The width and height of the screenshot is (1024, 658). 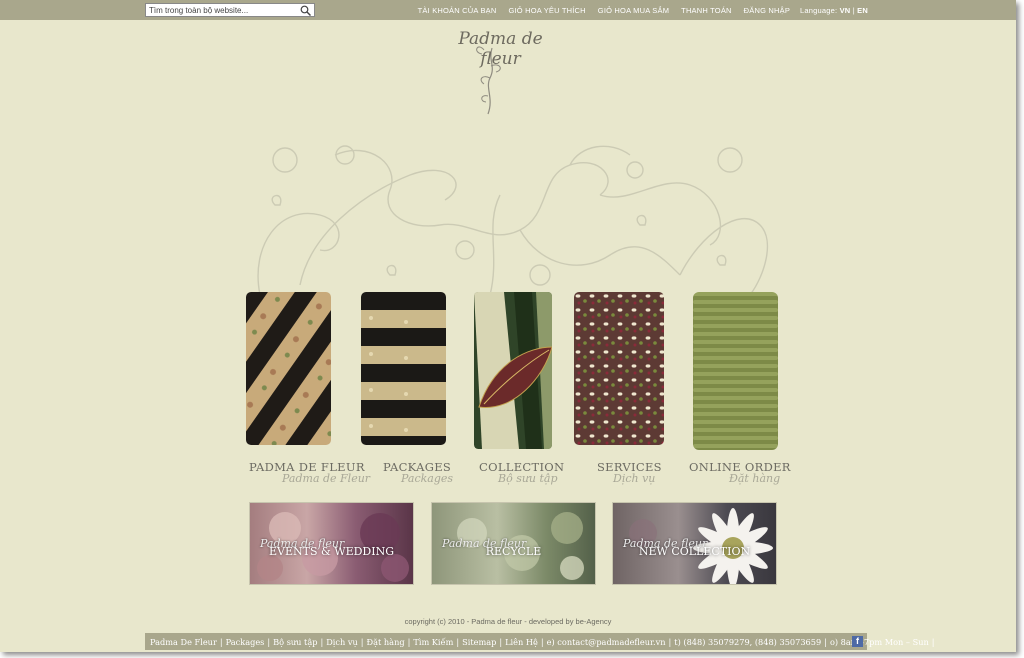 I want to click on footer-link-contact: Liên Hệ, so click(x=521, y=642).